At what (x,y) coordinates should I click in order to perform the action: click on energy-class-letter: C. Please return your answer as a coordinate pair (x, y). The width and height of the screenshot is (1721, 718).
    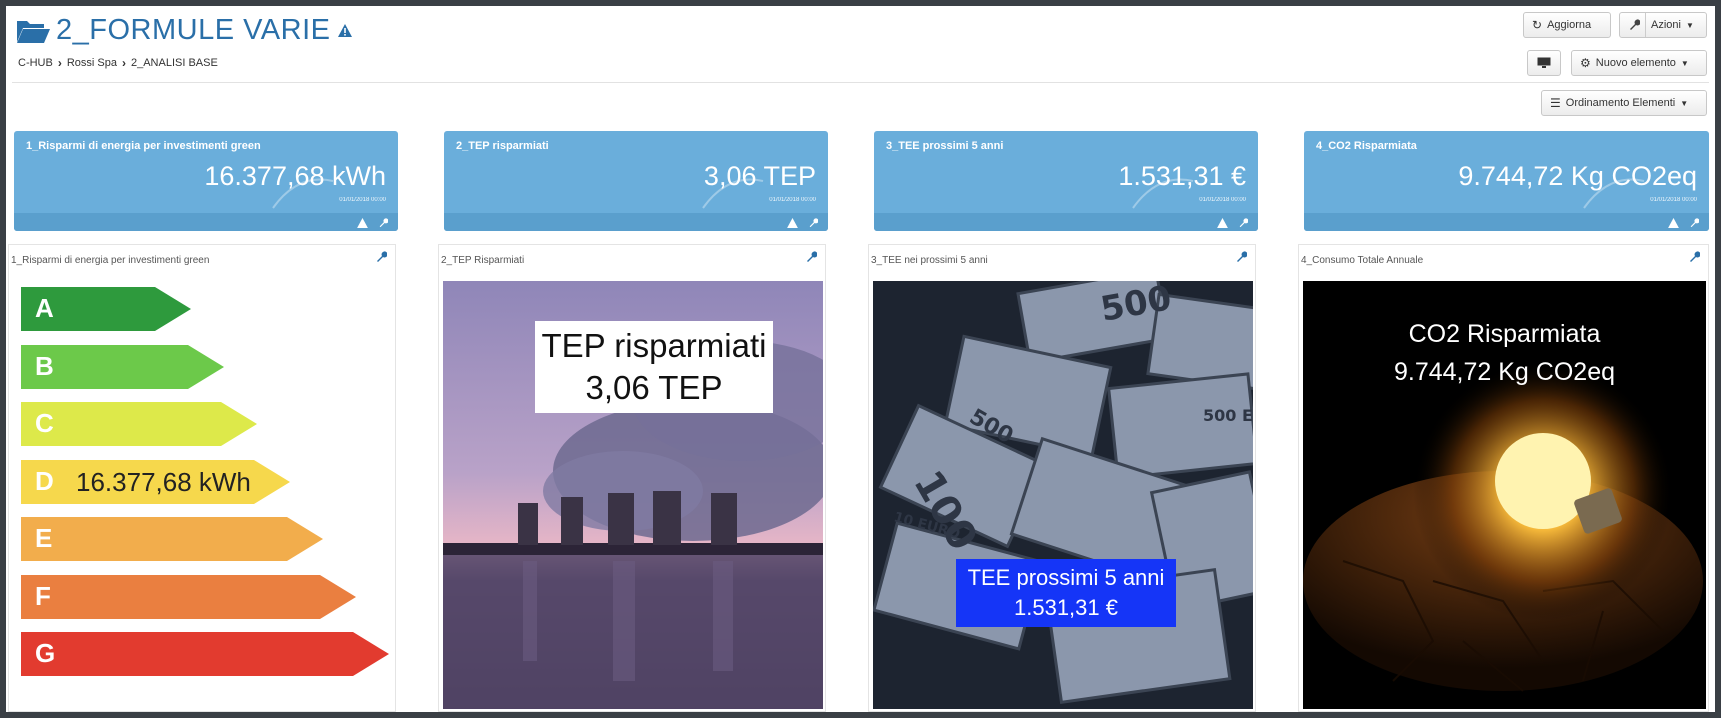
    Looking at the image, I should click on (44, 423).